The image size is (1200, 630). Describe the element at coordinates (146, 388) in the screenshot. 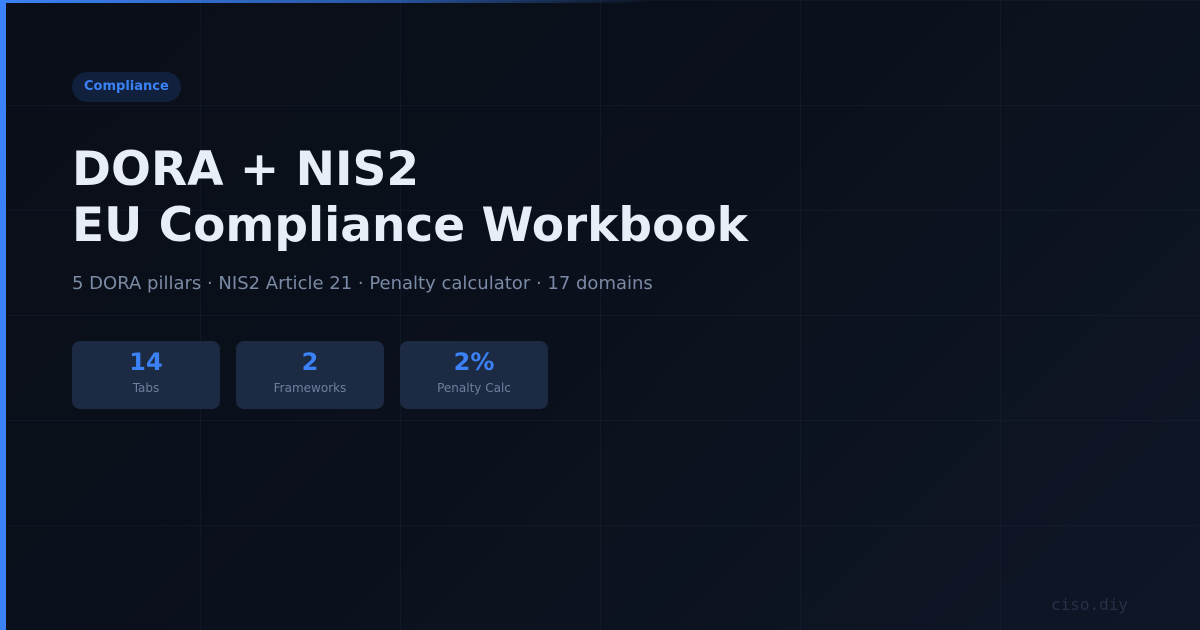

I see `stat-label: Tabs` at that location.